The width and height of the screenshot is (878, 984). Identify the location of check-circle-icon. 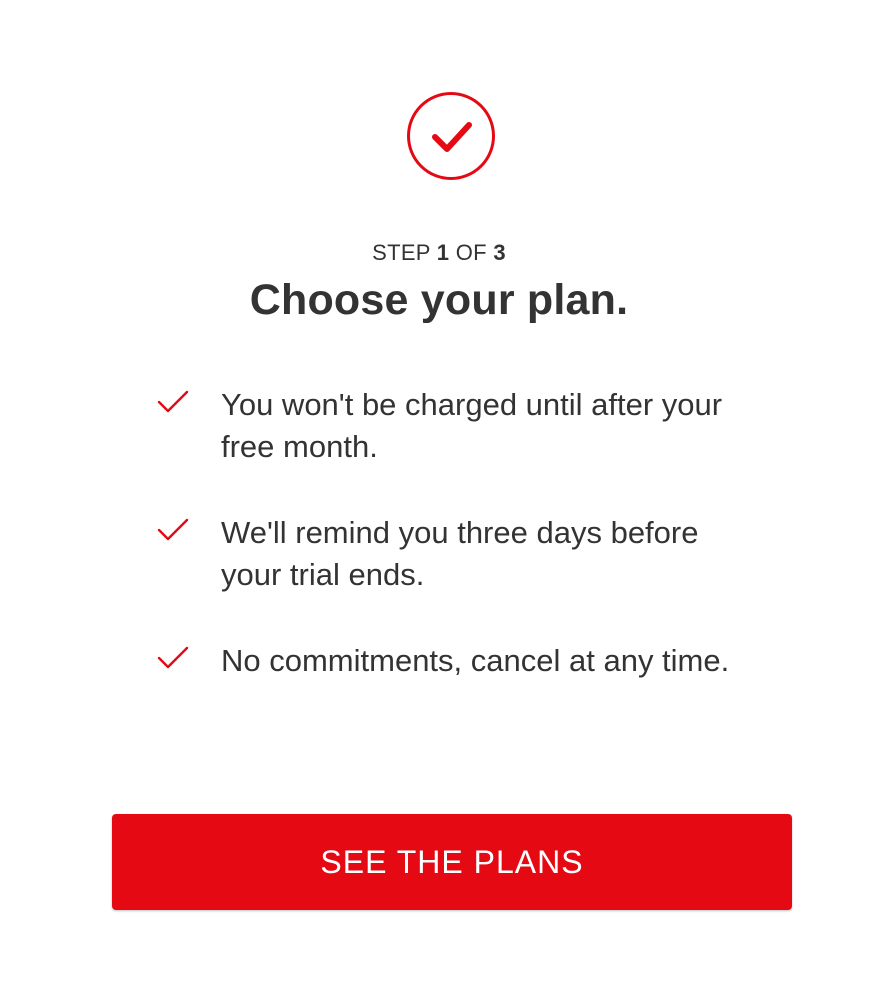
(451, 136).